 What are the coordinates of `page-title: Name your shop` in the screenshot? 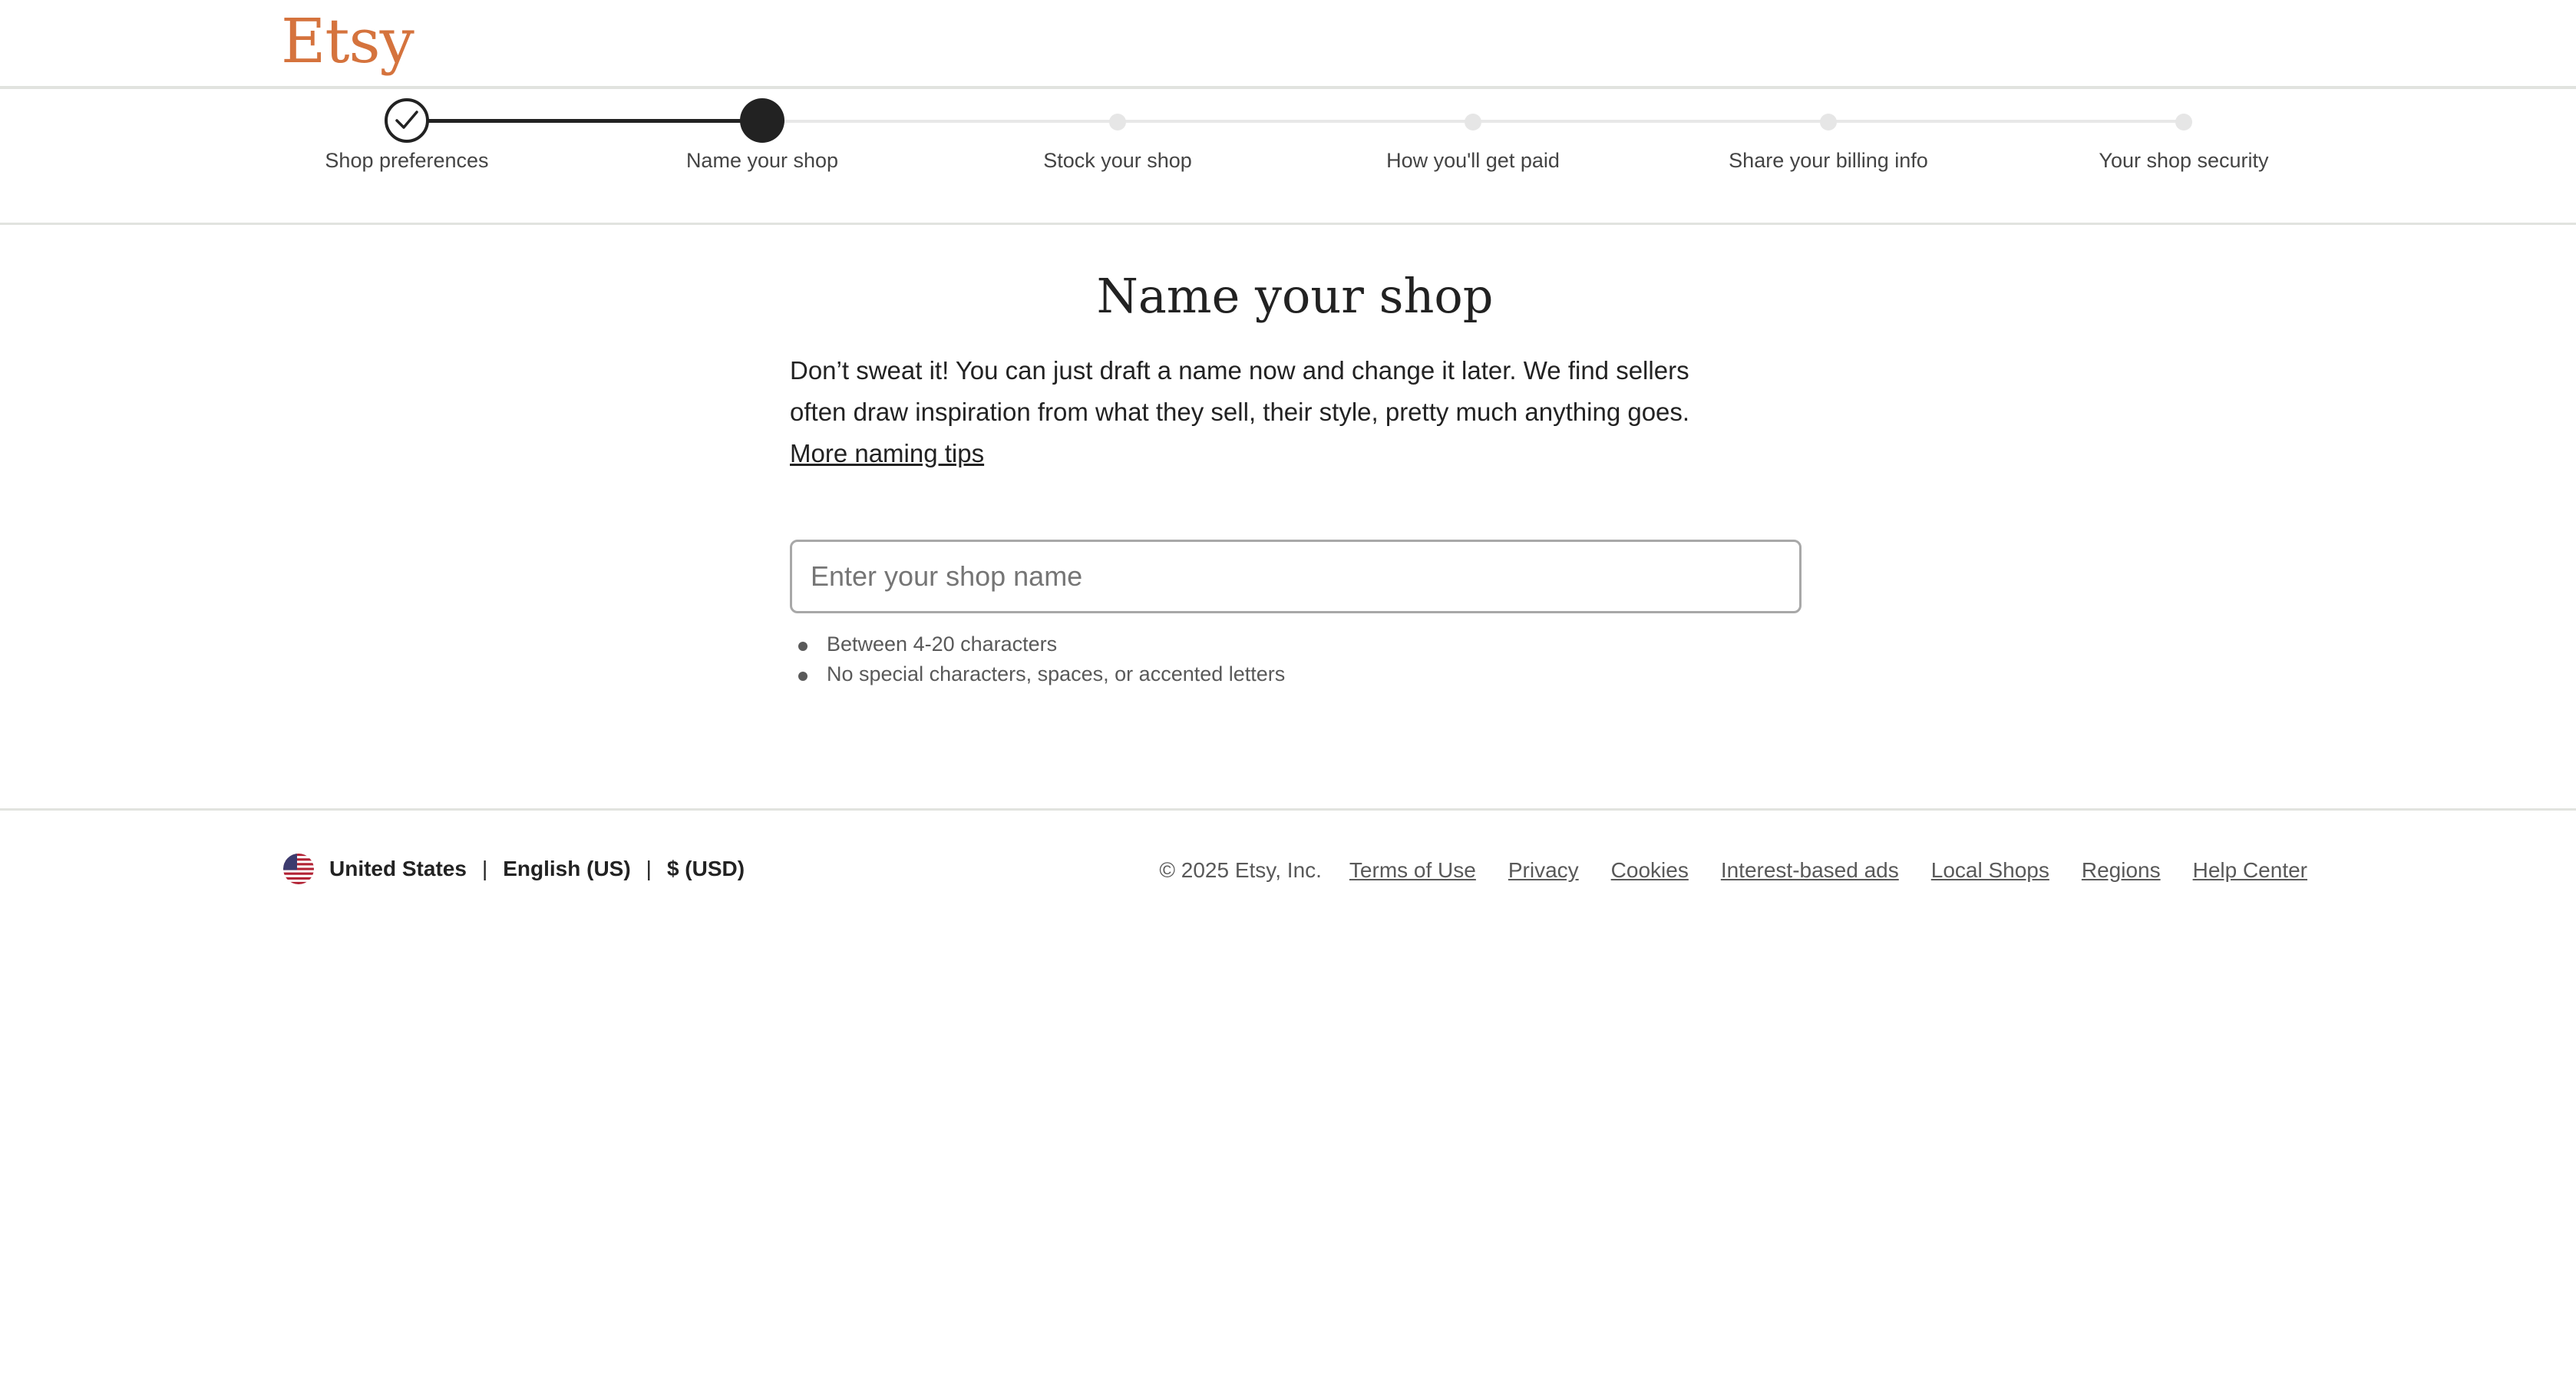 It's located at (1295, 296).